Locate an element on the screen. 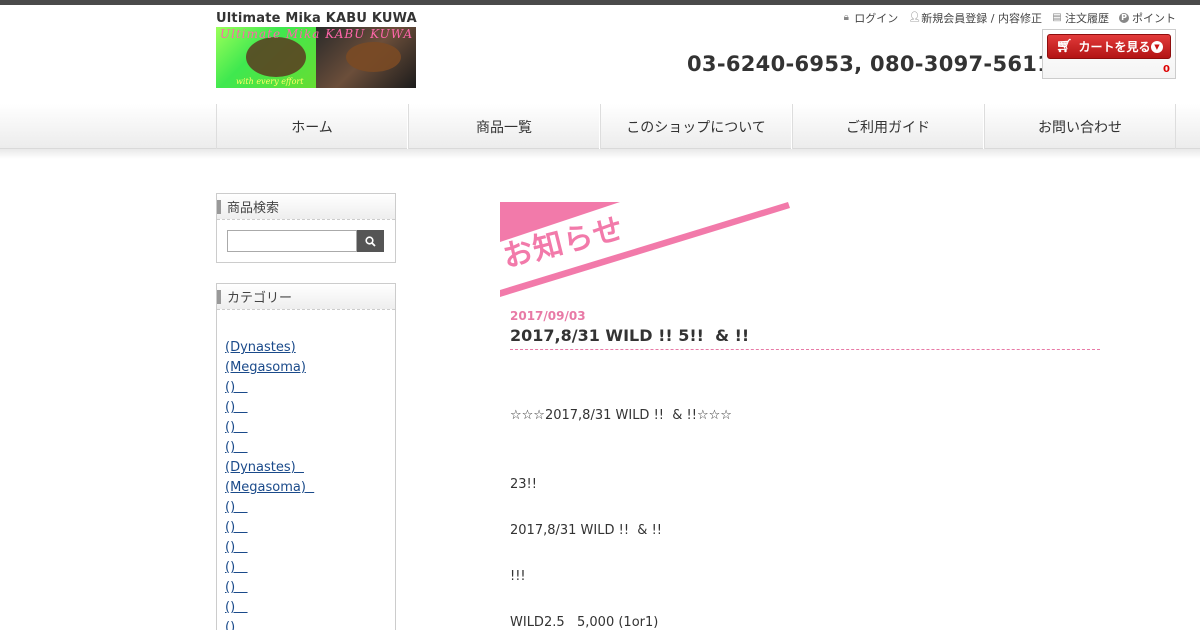  login-link: 🔒︎ ログイン is located at coordinates (870, 18).